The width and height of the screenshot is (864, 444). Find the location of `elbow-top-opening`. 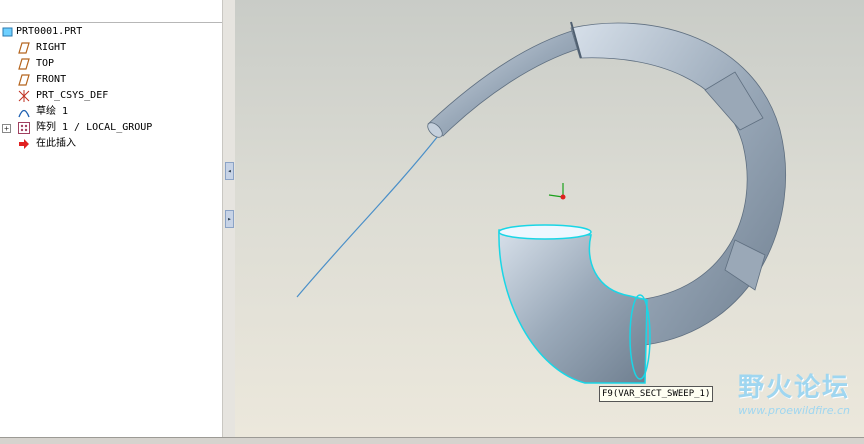

elbow-top-opening is located at coordinates (545, 232).